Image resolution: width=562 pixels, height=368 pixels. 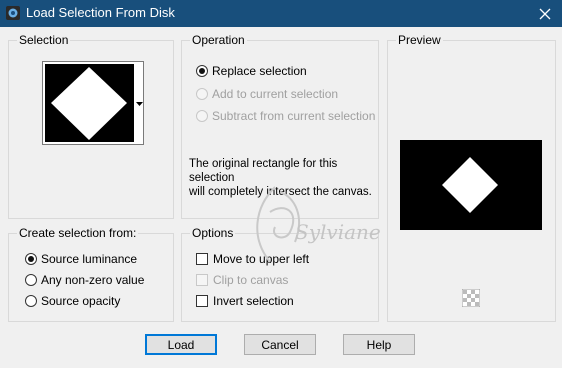 I want to click on invert-selection-label: Invert selection, so click(x=253, y=301).